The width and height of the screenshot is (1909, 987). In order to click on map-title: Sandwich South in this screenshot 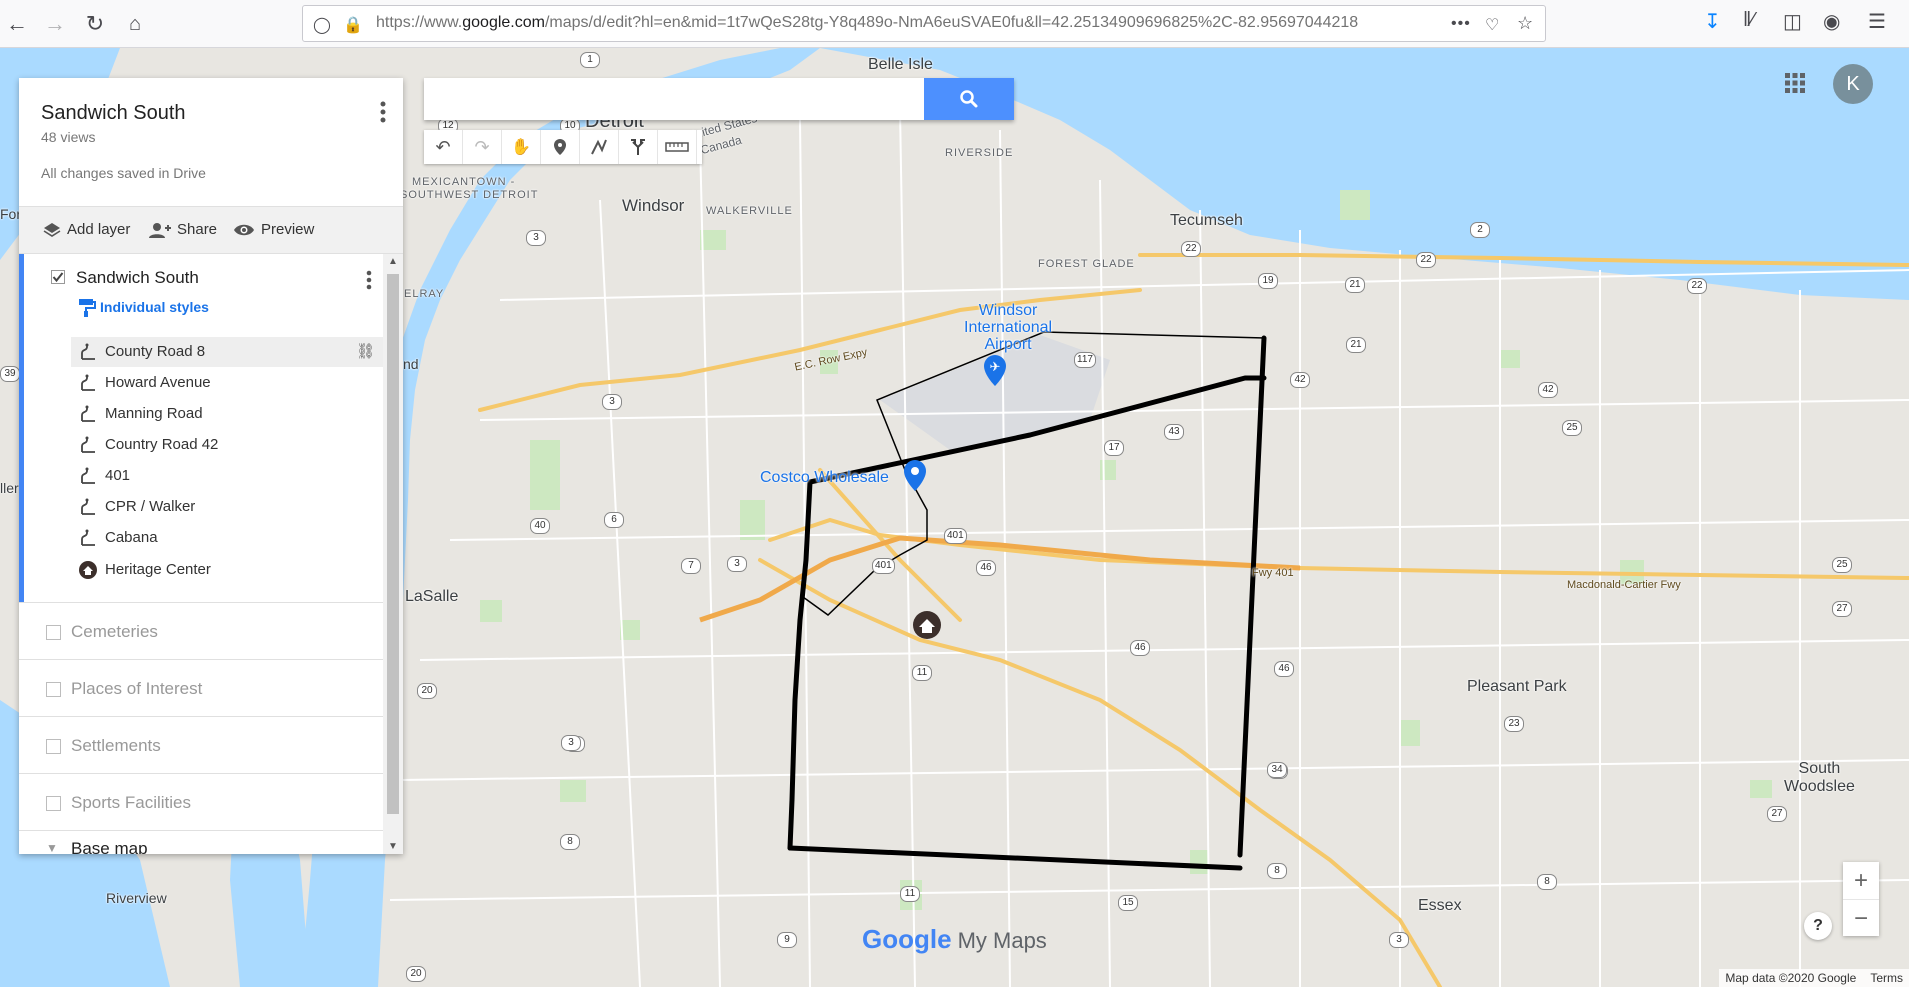, I will do `click(113, 113)`.